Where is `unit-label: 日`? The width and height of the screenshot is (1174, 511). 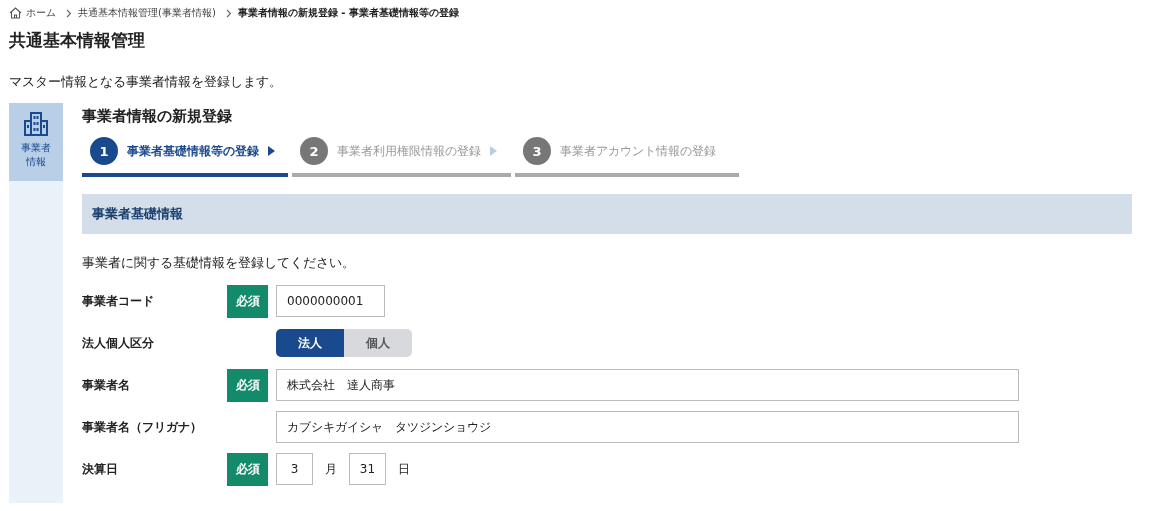 unit-label: 日 is located at coordinates (404, 469).